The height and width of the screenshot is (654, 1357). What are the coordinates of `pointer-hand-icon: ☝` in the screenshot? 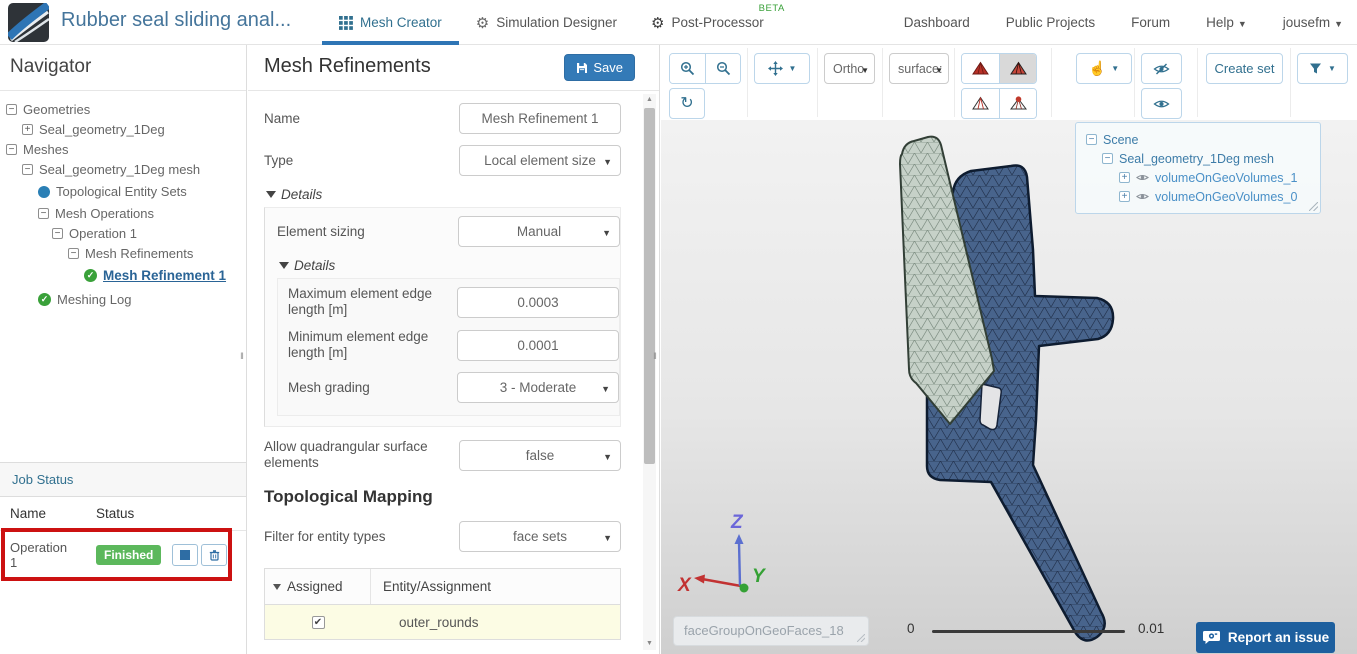 It's located at (1097, 68).